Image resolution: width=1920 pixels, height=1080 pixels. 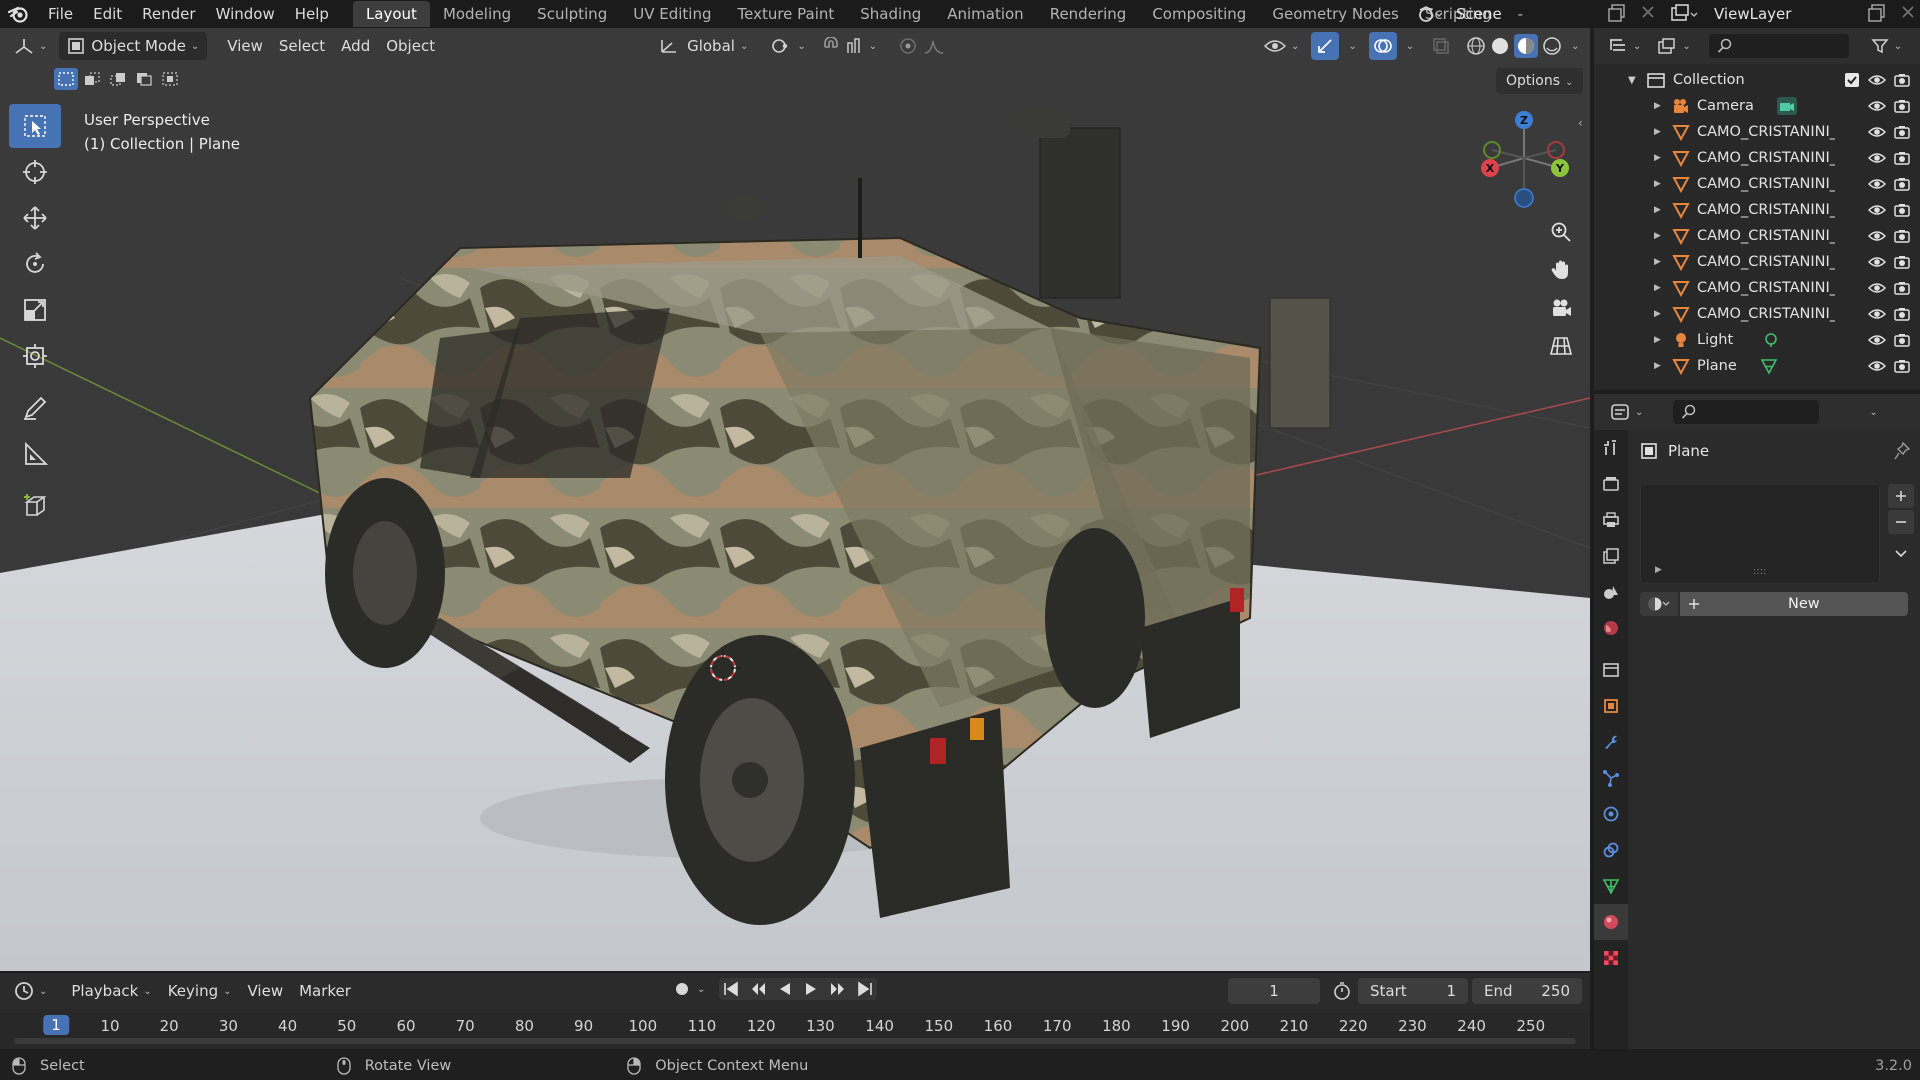 I want to click on pan-button, so click(x=1561, y=270).